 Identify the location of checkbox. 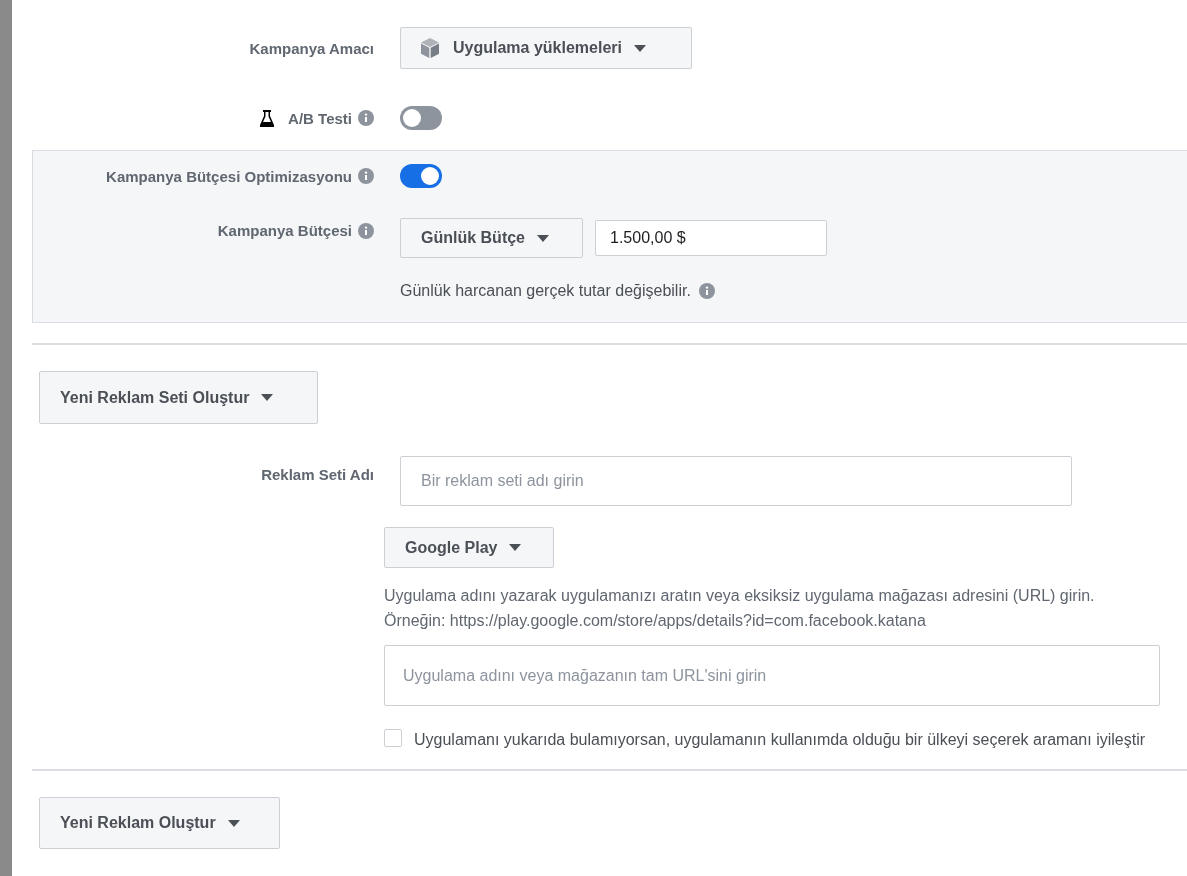
(393, 738).